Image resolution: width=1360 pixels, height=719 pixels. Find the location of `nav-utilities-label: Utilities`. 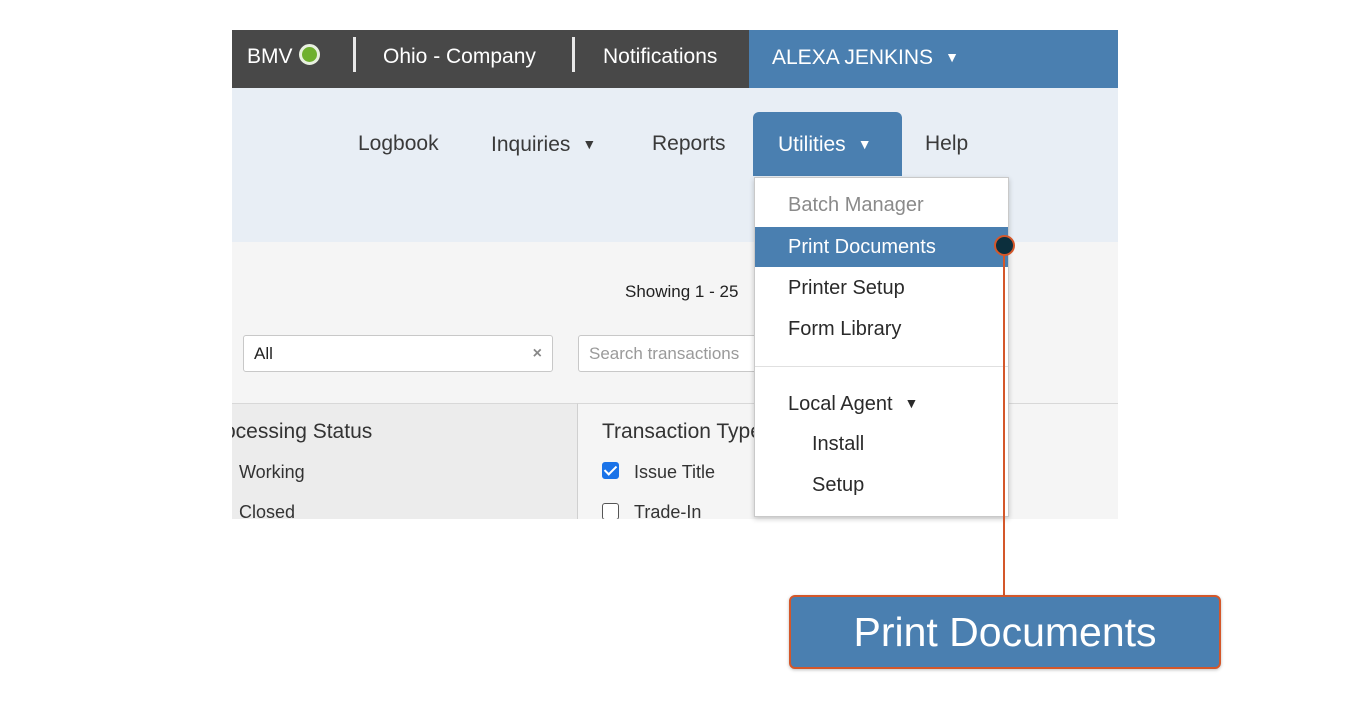

nav-utilities-label: Utilities is located at coordinates (812, 144).